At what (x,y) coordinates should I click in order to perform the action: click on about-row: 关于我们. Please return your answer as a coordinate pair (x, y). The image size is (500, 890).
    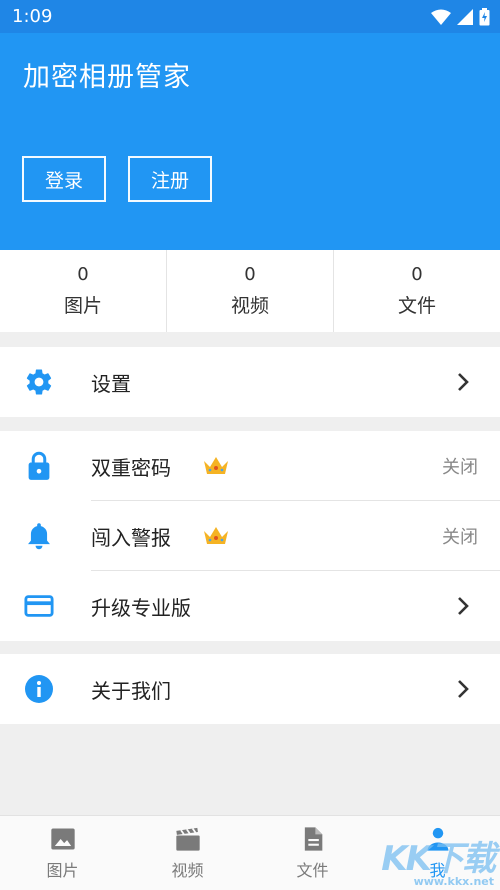
    Looking at the image, I should click on (250, 689).